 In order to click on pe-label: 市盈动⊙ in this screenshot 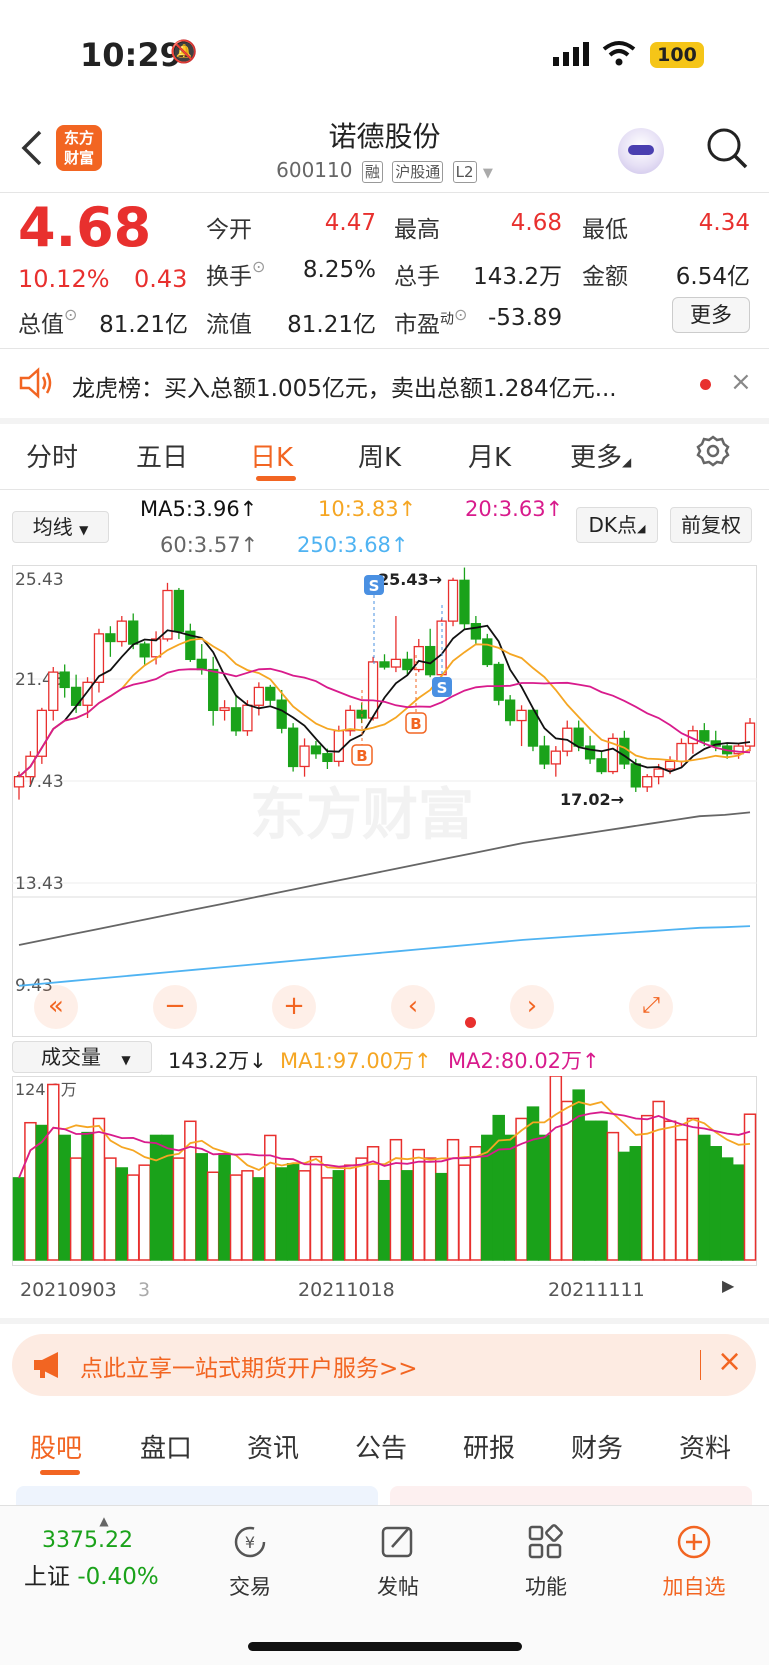, I will do `click(431, 321)`.